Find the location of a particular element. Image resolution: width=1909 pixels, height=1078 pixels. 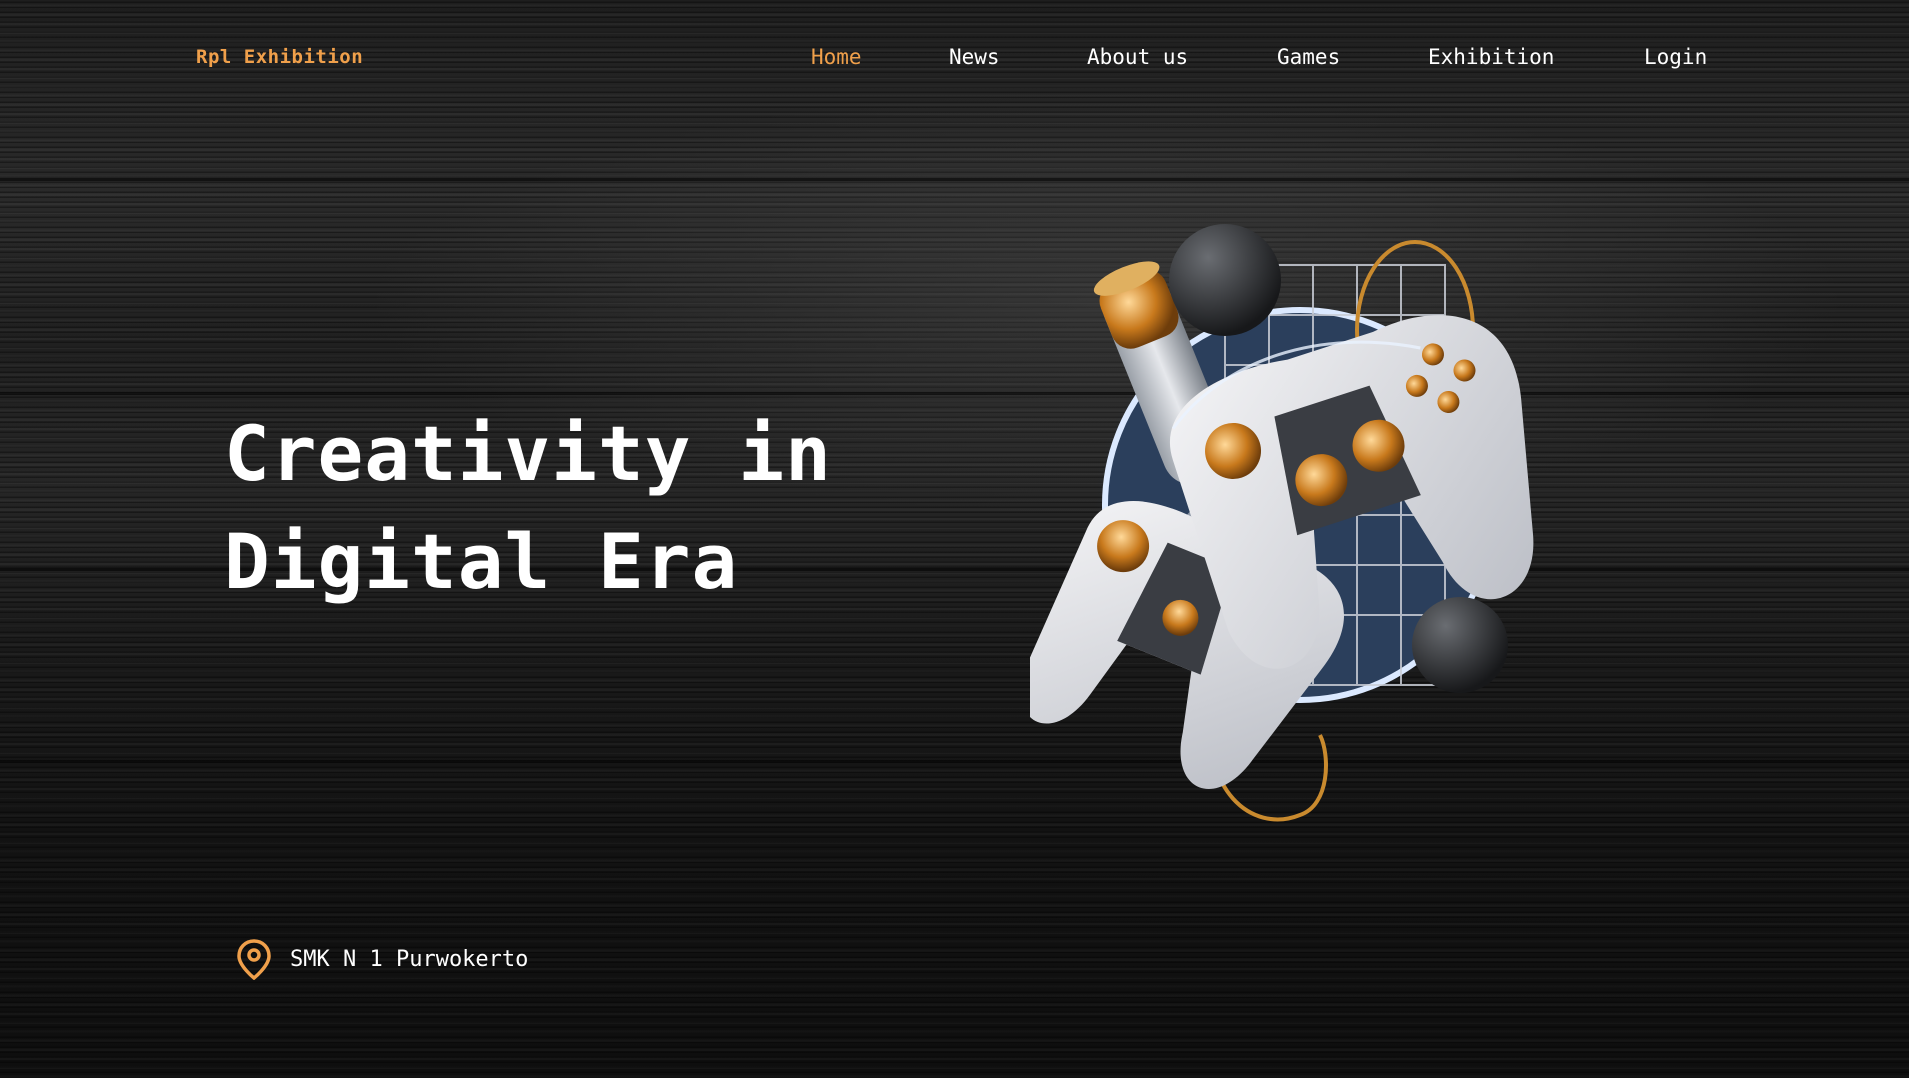

nav-exhibition: Exhibition is located at coordinates (1491, 57).